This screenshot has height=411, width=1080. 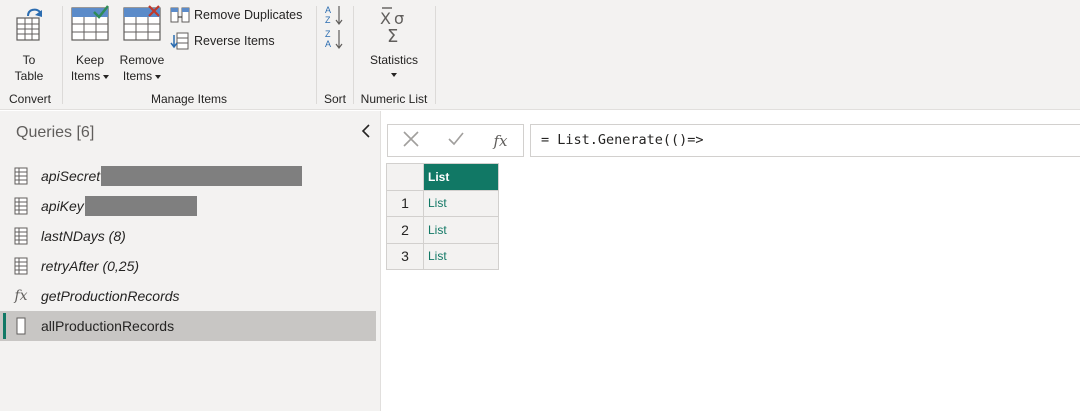 I want to click on check-icon, so click(x=456, y=140).